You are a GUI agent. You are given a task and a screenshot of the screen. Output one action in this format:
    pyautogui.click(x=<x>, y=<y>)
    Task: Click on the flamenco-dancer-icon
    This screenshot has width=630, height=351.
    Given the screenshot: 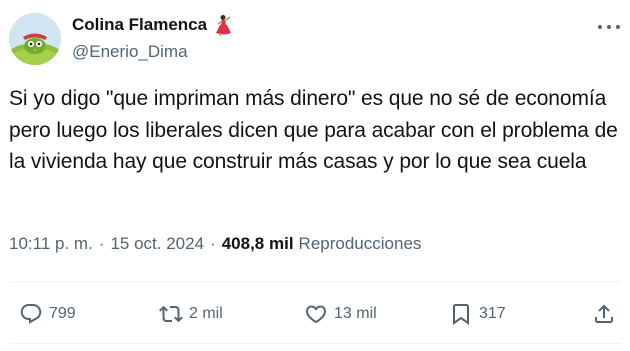 What is the action you would take?
    pyautogui.click(x=222, y=25)
    